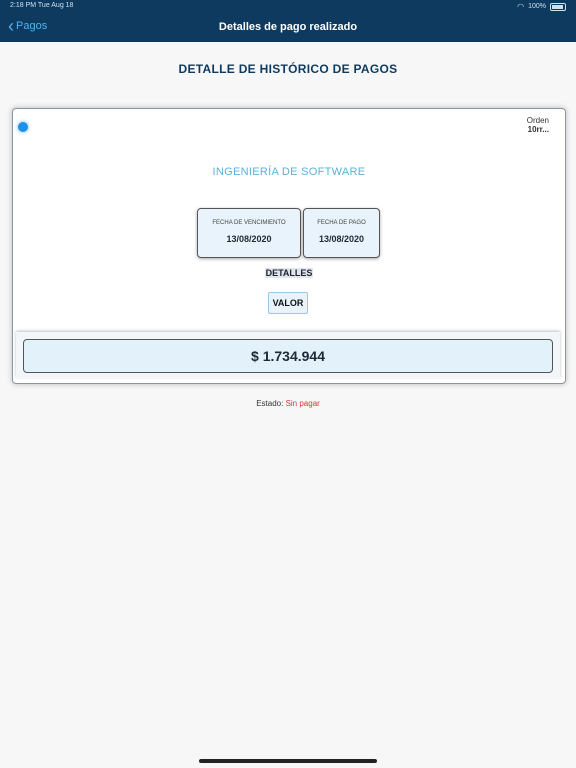  I want to click on subject-title: INGENIERÍA DE SOFTWARE, so click(289, 172).